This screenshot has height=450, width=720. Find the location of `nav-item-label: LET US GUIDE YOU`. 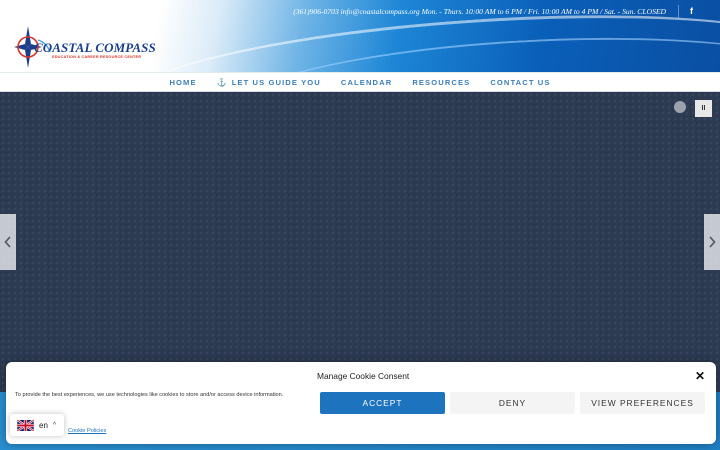

nav-item-label: LET US GUIDE YOU is located at coordinates (276, 82).